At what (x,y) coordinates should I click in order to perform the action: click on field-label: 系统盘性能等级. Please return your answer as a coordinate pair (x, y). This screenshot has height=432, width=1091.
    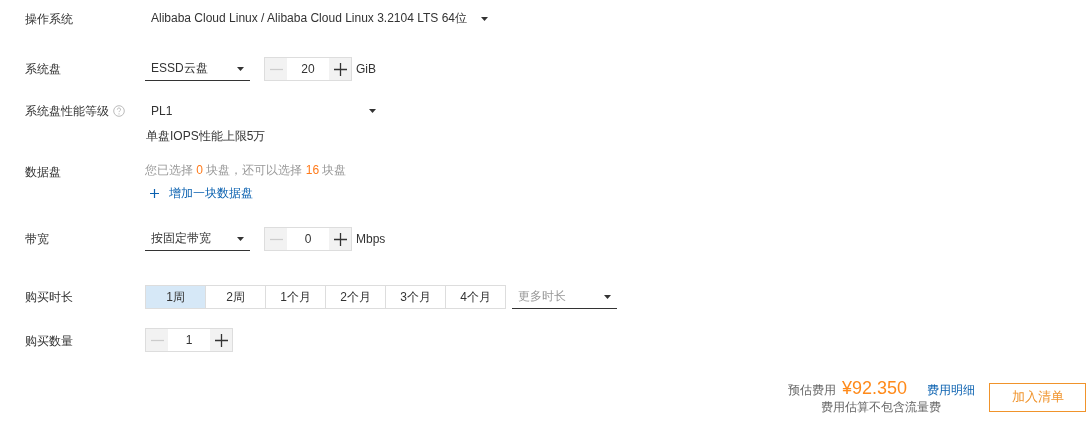
    Looking at the image, I should click on (67, 111).